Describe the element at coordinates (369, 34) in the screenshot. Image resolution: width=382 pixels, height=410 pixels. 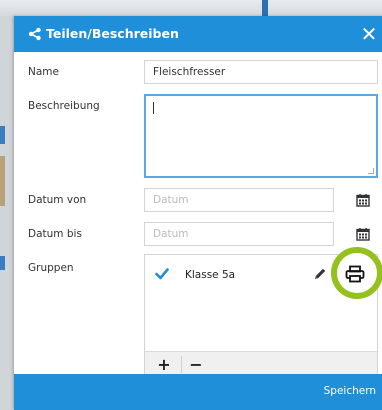
I see `close-icon: ✕` at that location.